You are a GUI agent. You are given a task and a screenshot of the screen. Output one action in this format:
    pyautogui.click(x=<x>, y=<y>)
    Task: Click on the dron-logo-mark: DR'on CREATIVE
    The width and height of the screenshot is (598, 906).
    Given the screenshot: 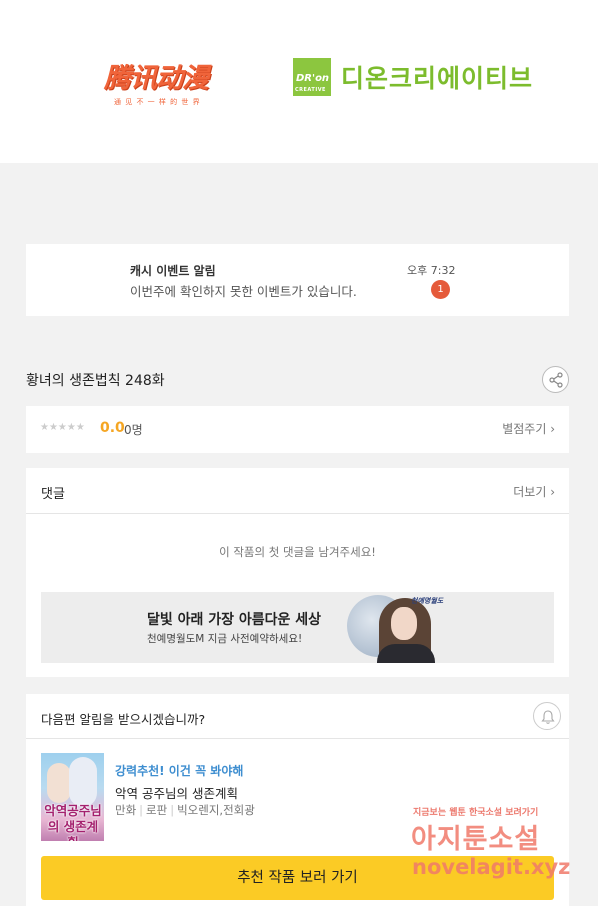 What is the action you would take?
    pyautogui.click(x=312, y=77)
    